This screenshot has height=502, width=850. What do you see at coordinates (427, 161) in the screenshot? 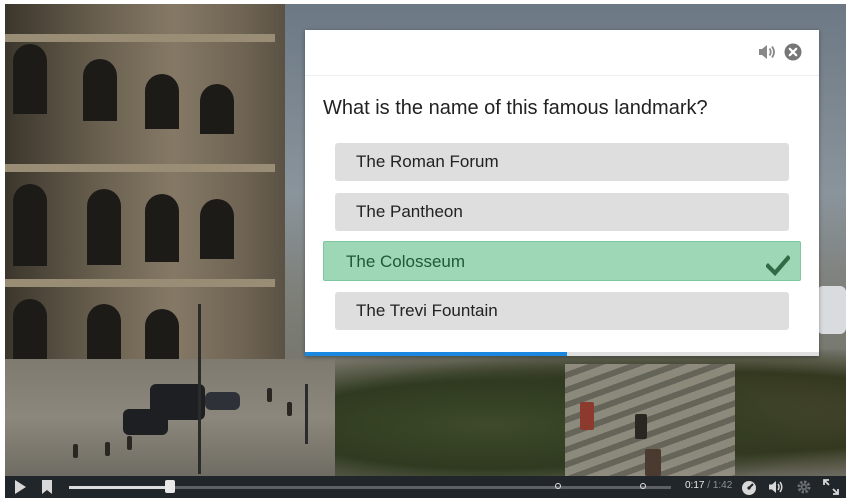
I see `answer-label: The Roman Forum` at bounding box center [427, 161].